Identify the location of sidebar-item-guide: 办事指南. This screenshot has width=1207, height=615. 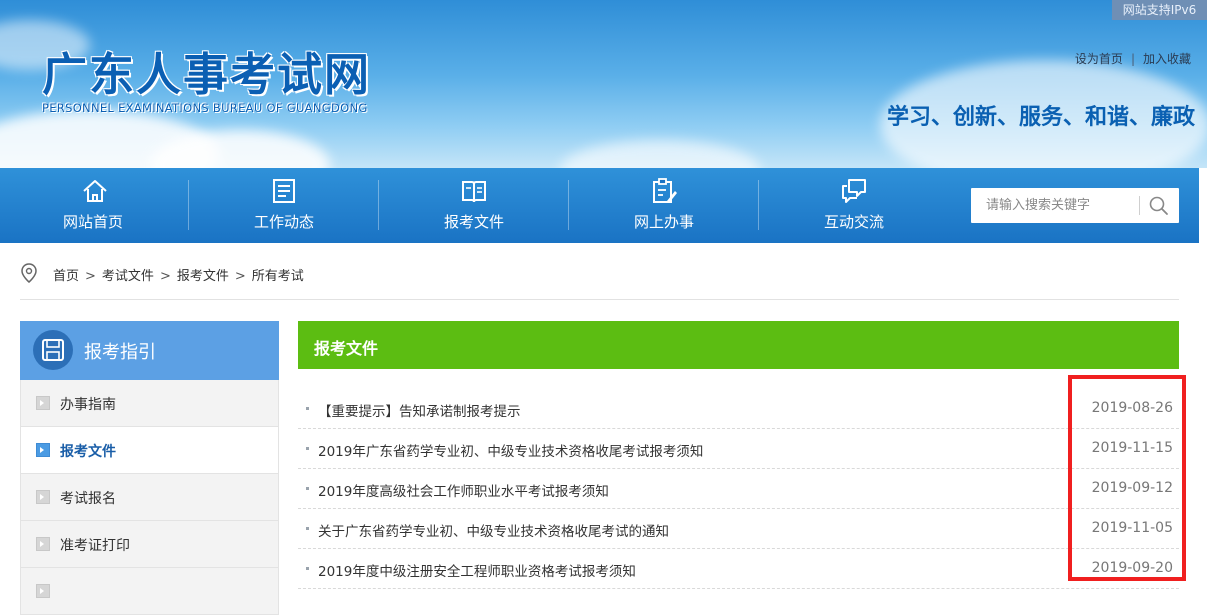
(149, 403).